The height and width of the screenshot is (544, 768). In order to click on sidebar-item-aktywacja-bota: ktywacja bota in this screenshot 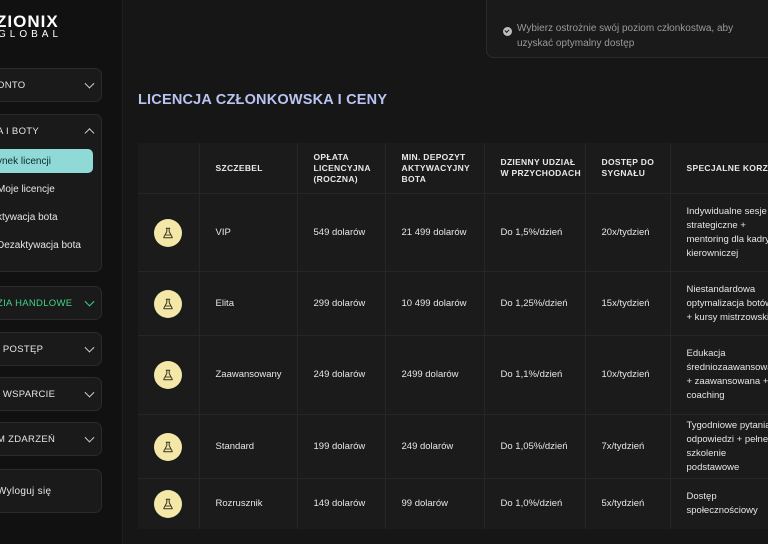, I will do `click(50, 217)`.